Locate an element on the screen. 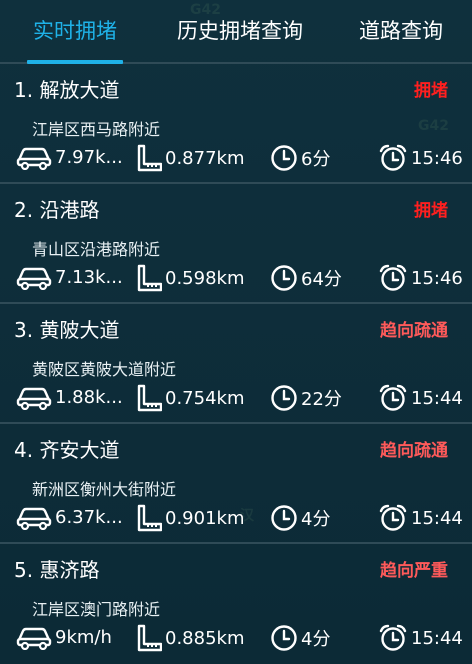 This screenshot has height=664, width=472. tab-realtime-congestion: 实时拥堵 is located at coordinates (75, 32).